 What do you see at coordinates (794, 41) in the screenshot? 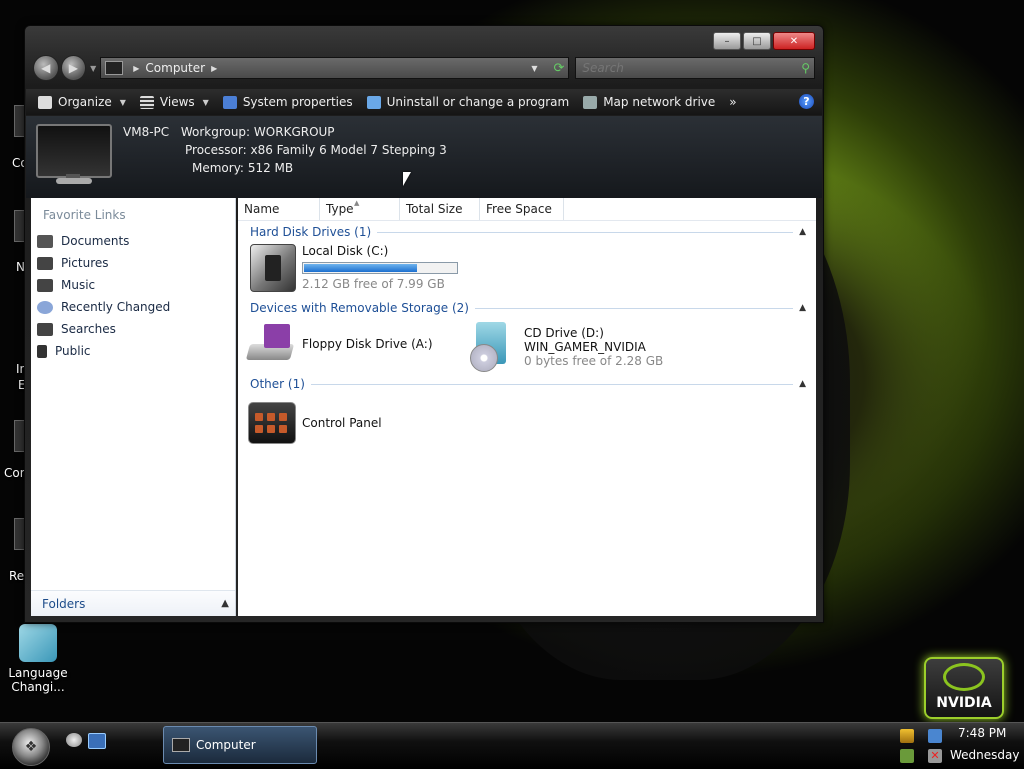
I see `close-button: ✕` at bounding box center [794, 41].